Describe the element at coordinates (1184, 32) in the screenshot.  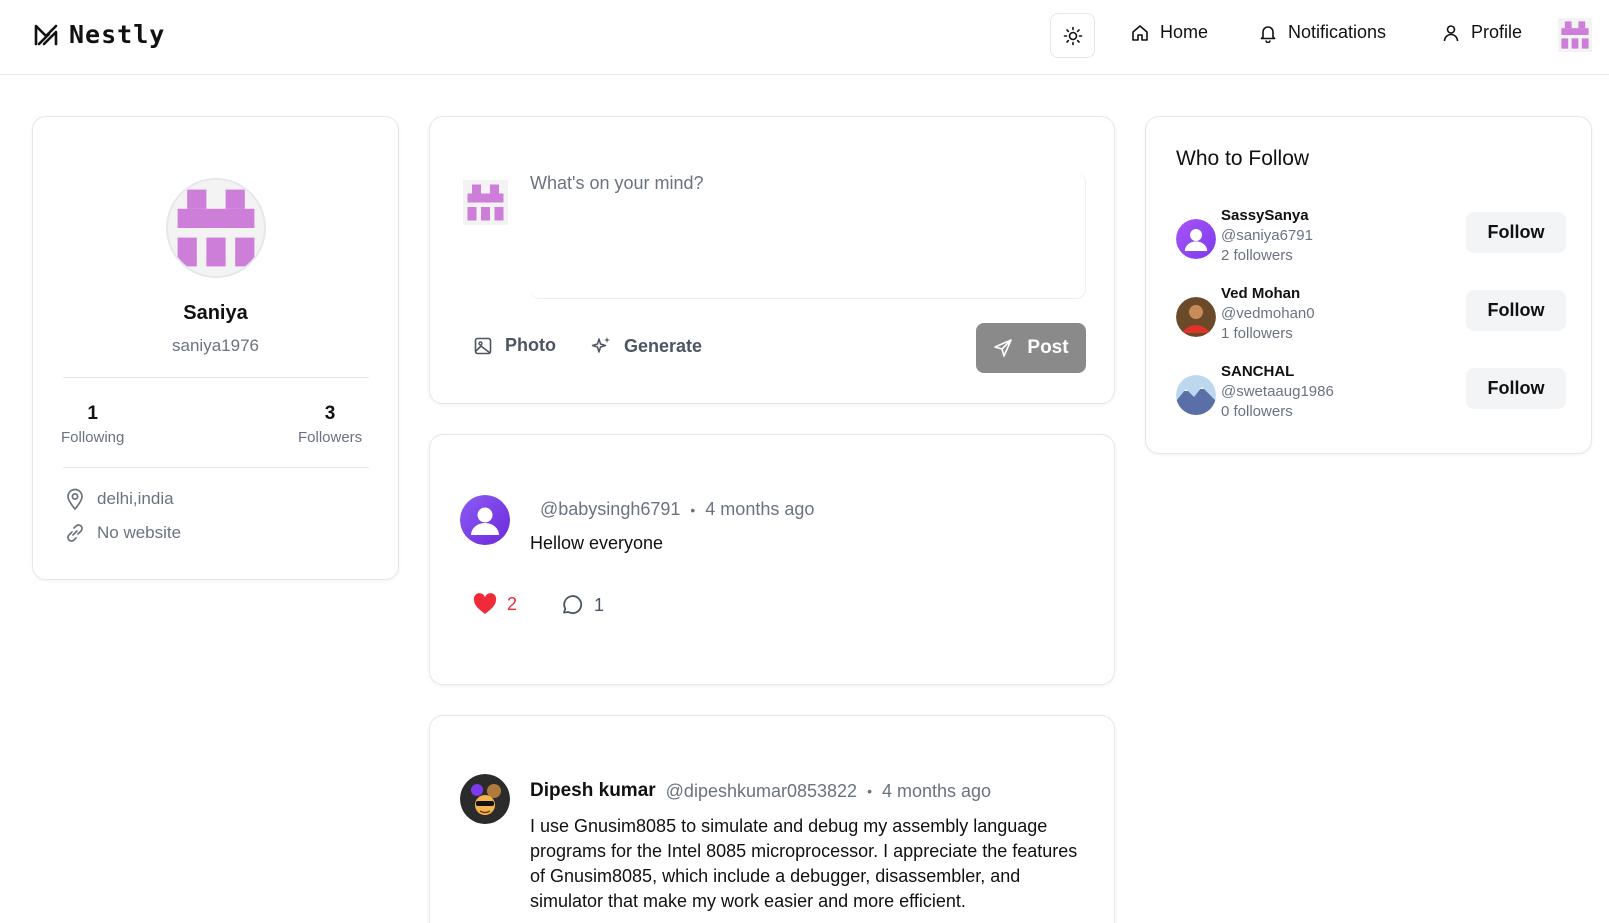
I see `nav-home-label: Home` at that location.